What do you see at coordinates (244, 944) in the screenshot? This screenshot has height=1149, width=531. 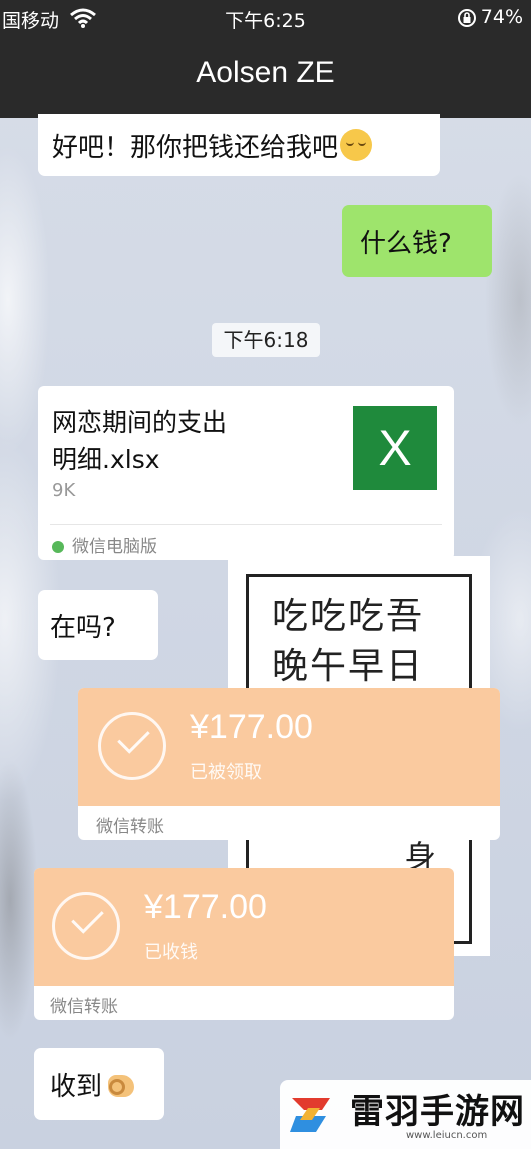 I see `transfer-card: ¥177.00 已收钱 微信转账` at bounding box center [244, 944].